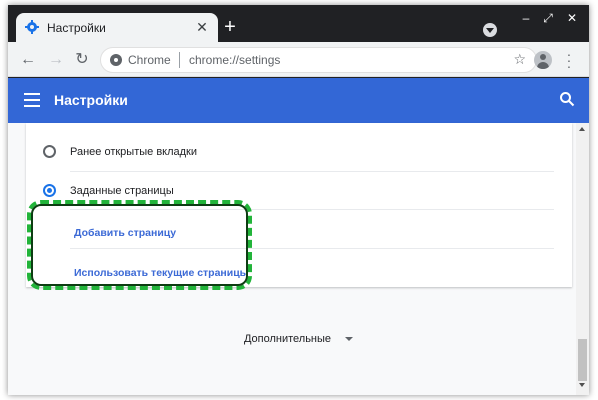  What do you see at coordinates (569, 60) in the screenshot?
I see `menu-icon: · · ·` at bounding box center [569, 60].